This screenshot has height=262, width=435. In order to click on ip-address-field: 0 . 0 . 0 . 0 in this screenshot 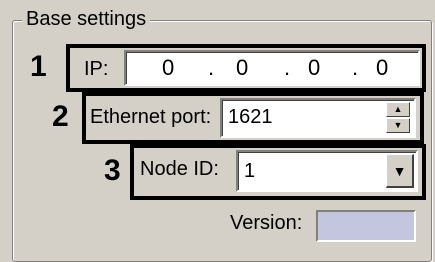, I will do `click(272, 68)`.